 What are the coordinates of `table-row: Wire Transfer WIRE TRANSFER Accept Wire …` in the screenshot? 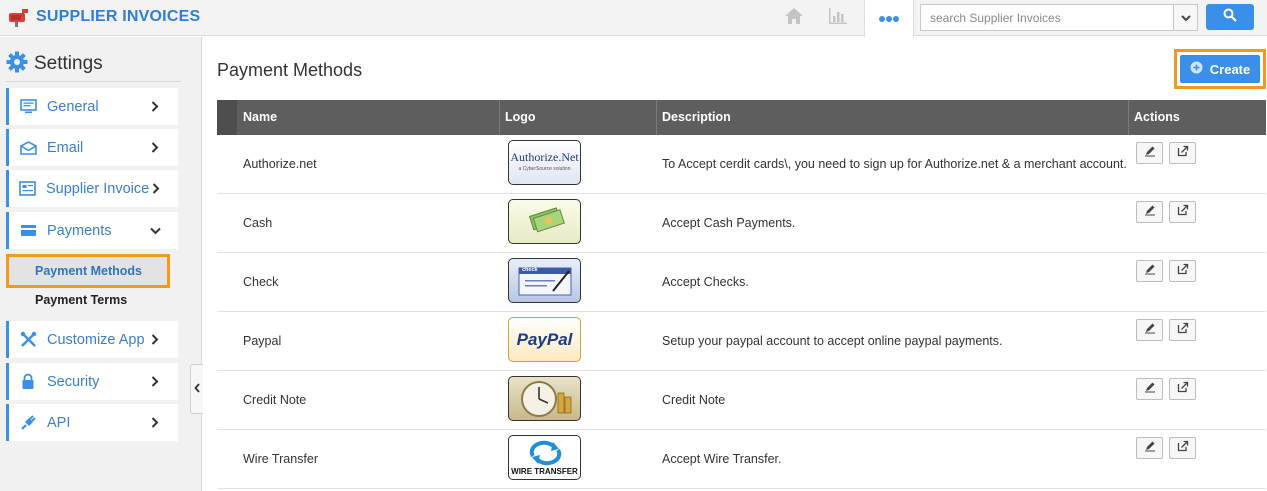 It's located at (741, 459).